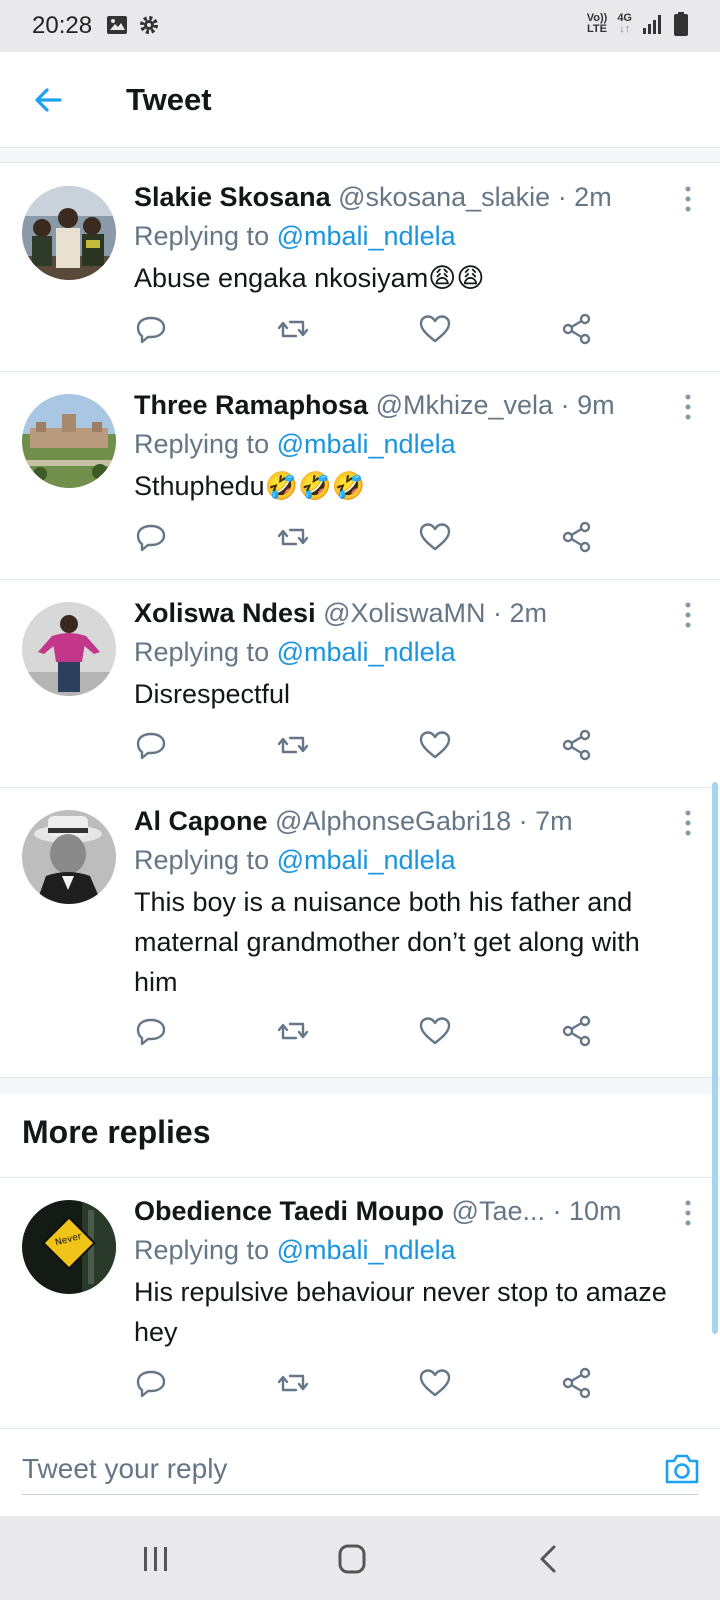 The height and width of the screenshot is (1600, 720). What do you see at coordinates (69, 1247) in the screenshot?
I see `avatar: Never` at bounding box center [69, 1247].